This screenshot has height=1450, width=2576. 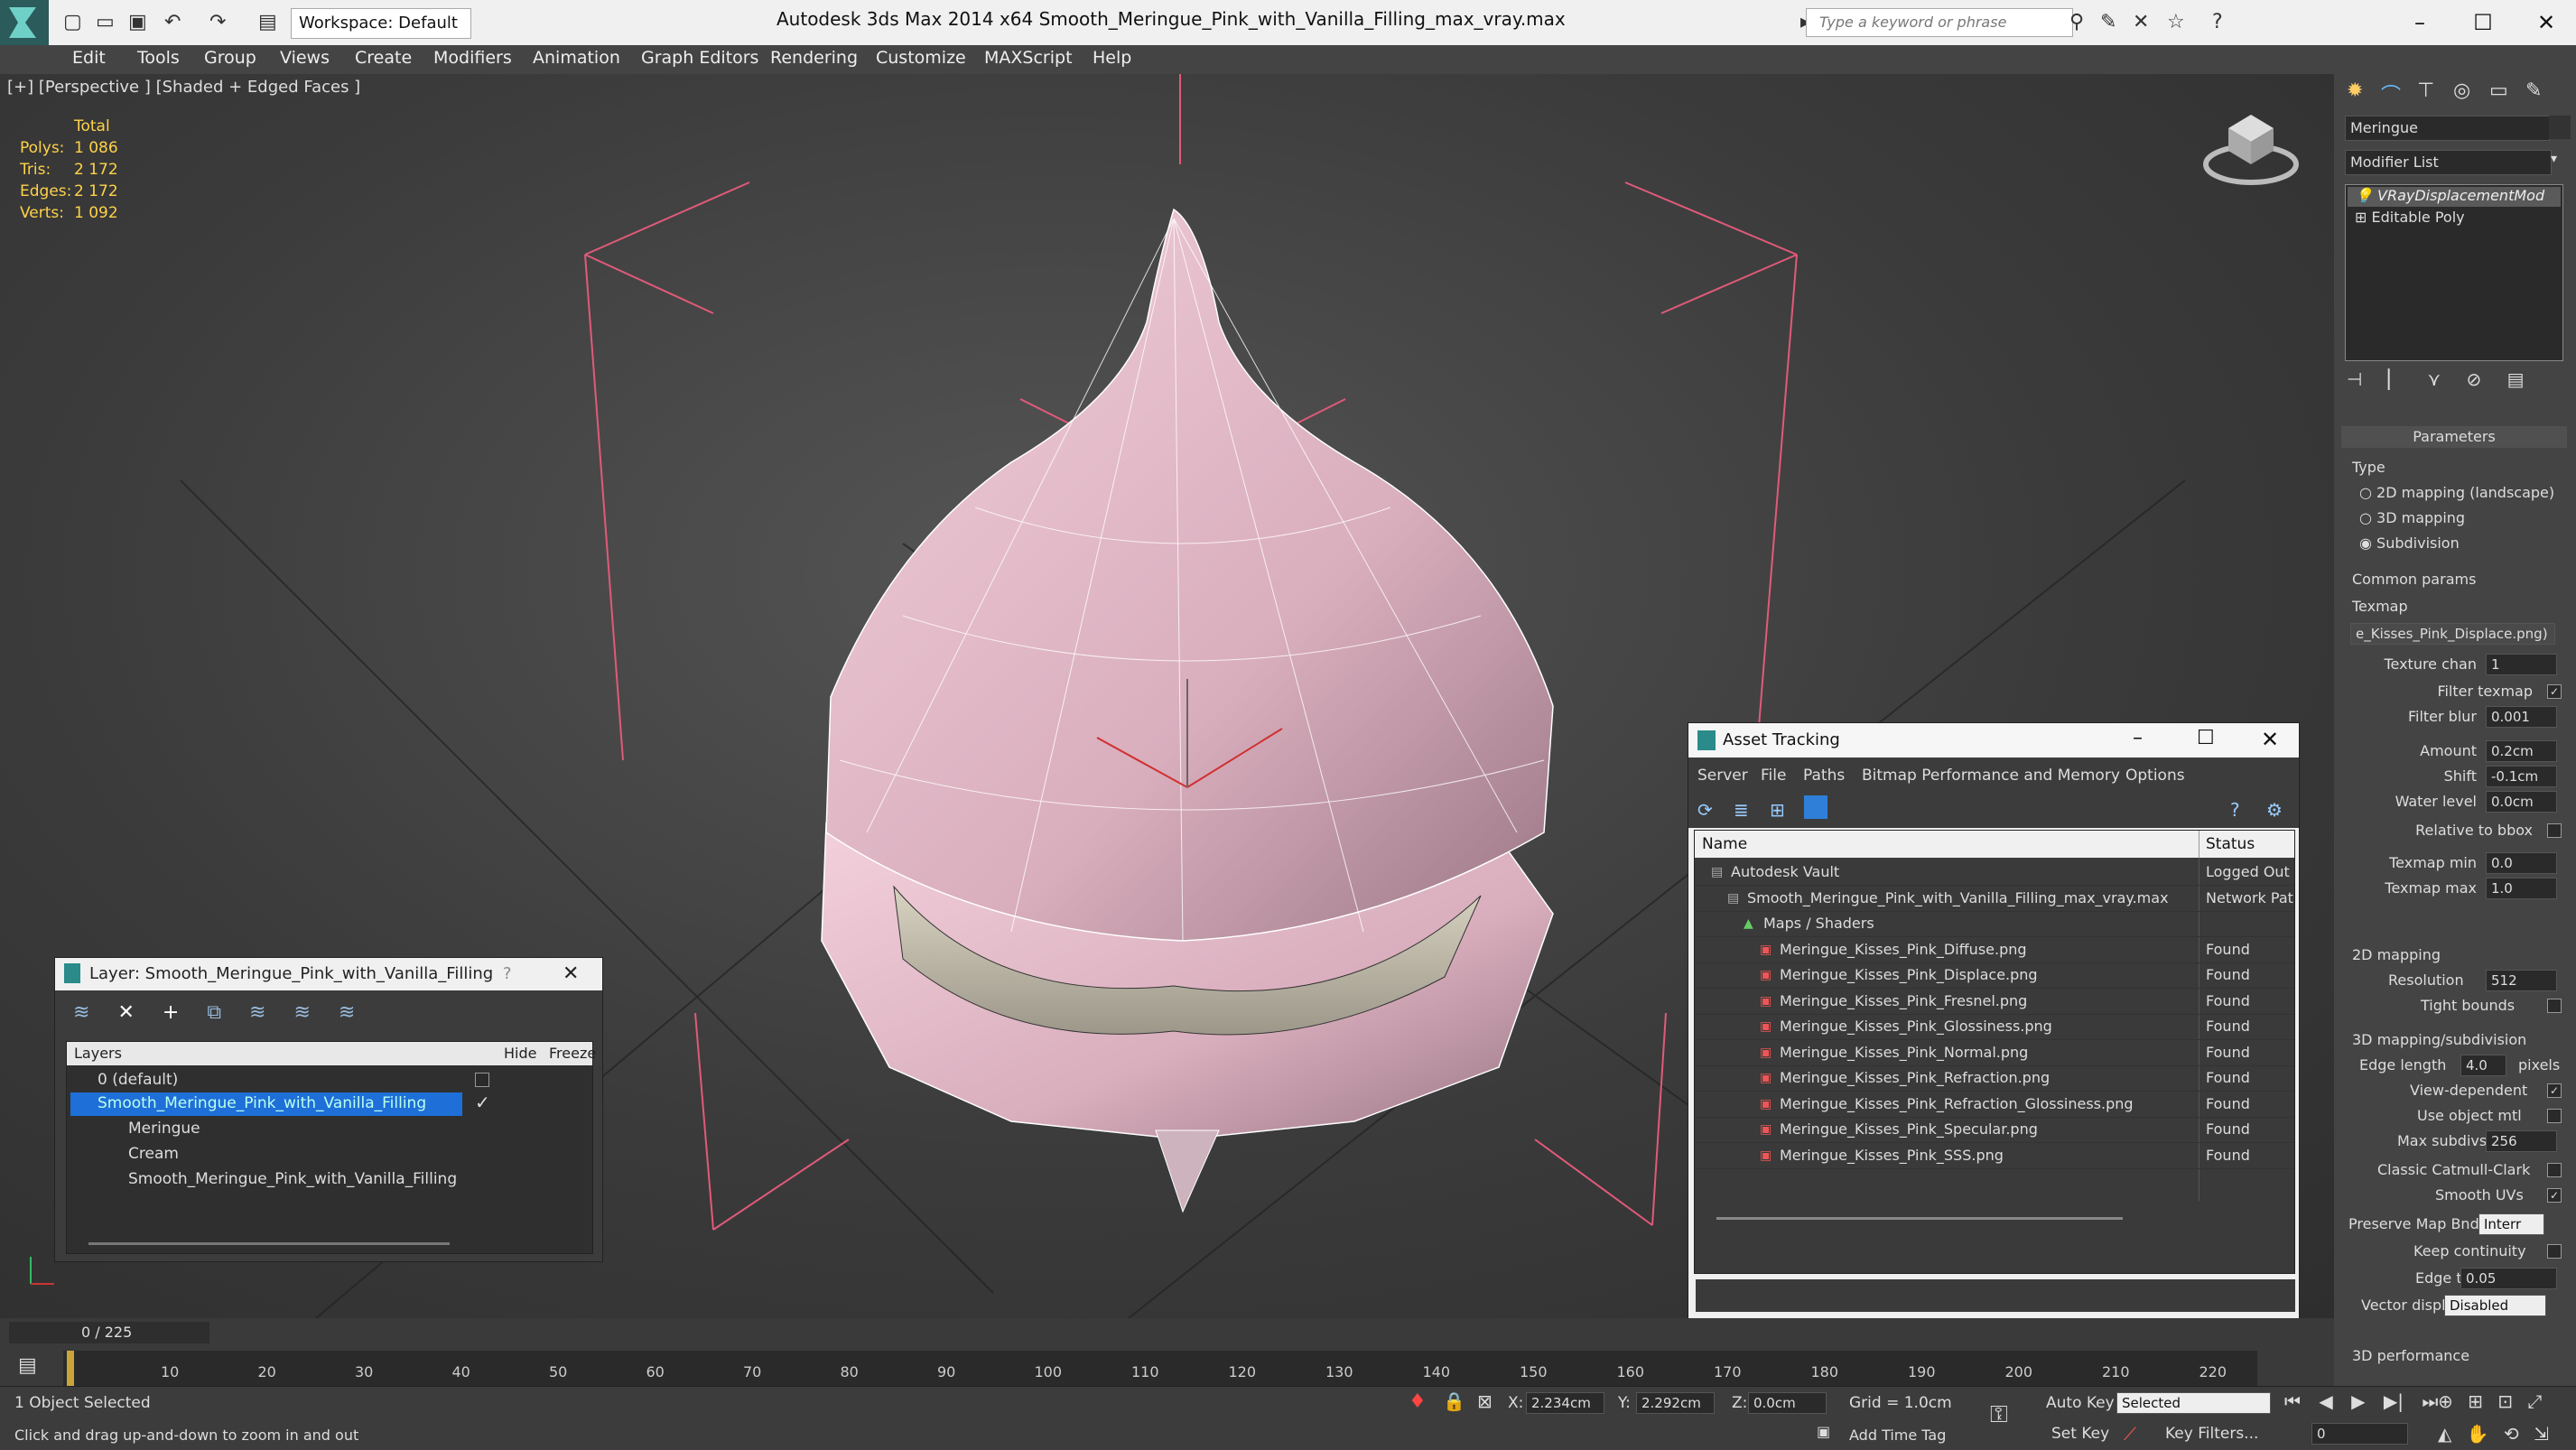 I want to click on asset-row: ▣ Meringue_Kisses_Pink_SSS.png Found, so click(x=1994, y=1156).